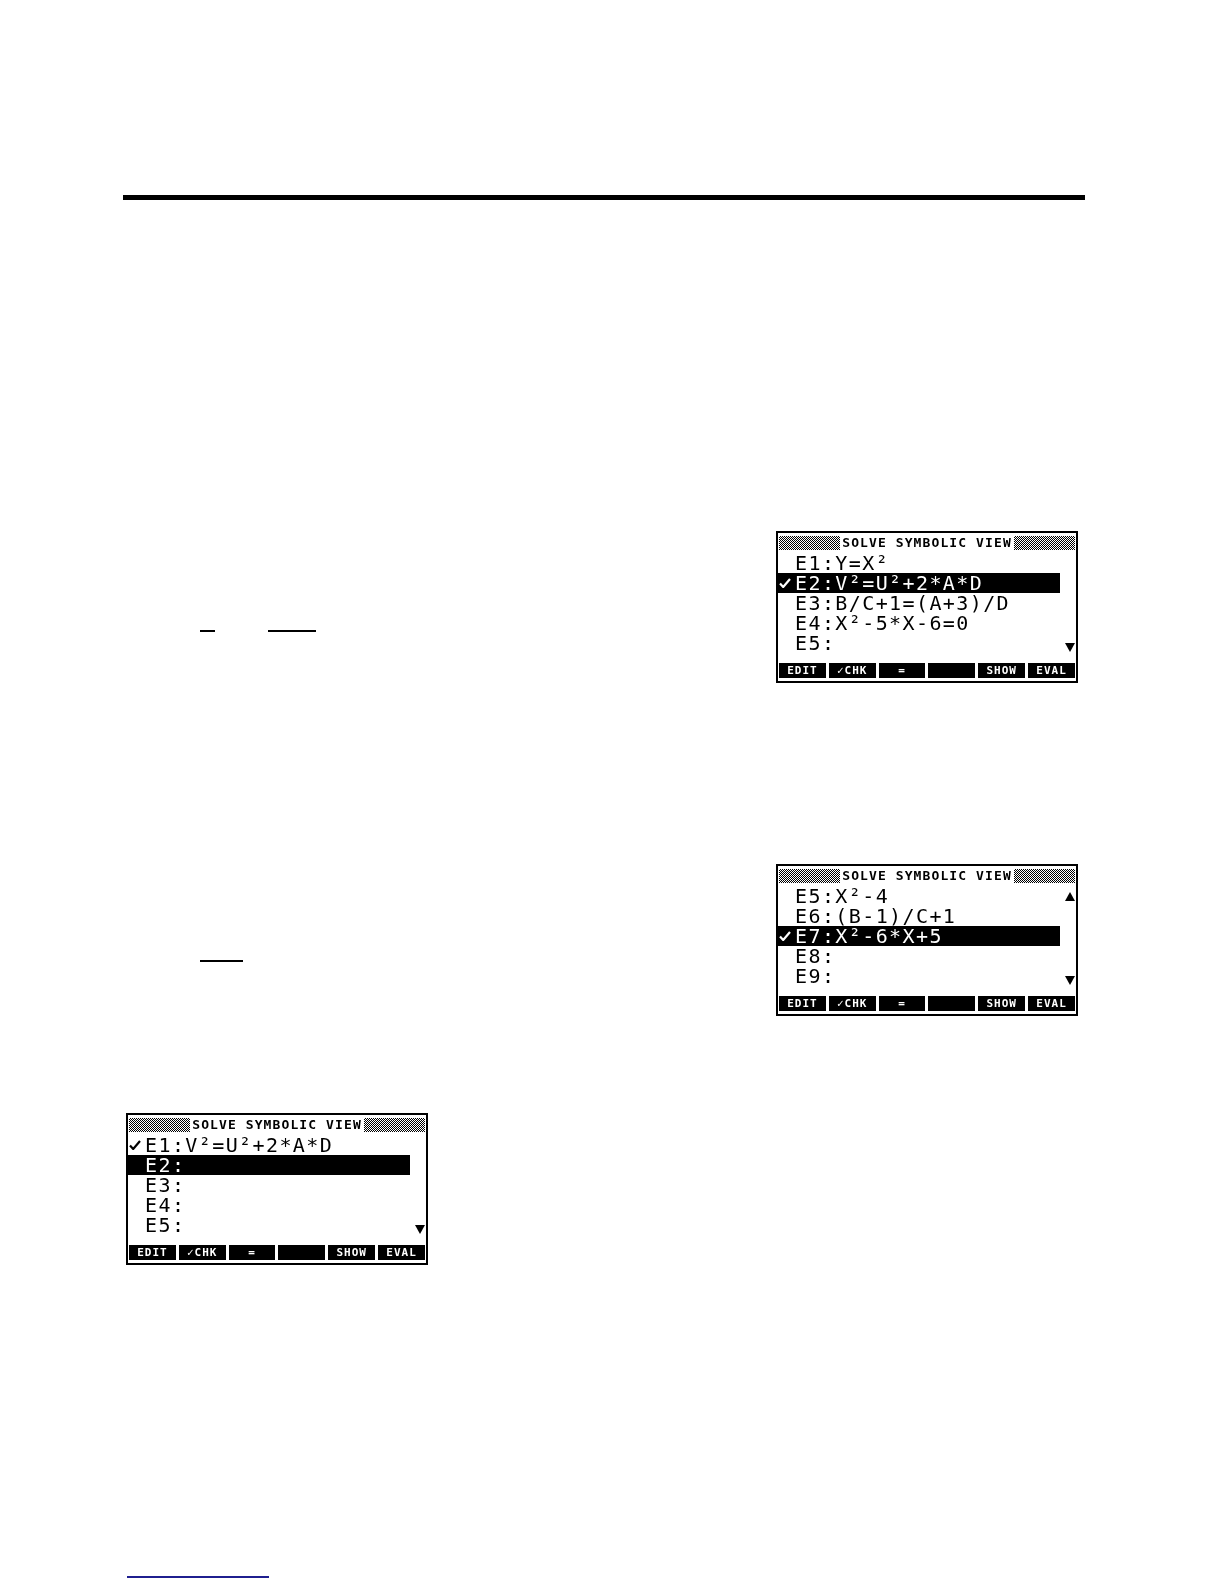 The image size is (1224, 1584). What do you see at coordinates (919, 583) in the screenshot?
I see `equation-row: E2:V²=U²+2*A*D` at bounding box center [919, 583].